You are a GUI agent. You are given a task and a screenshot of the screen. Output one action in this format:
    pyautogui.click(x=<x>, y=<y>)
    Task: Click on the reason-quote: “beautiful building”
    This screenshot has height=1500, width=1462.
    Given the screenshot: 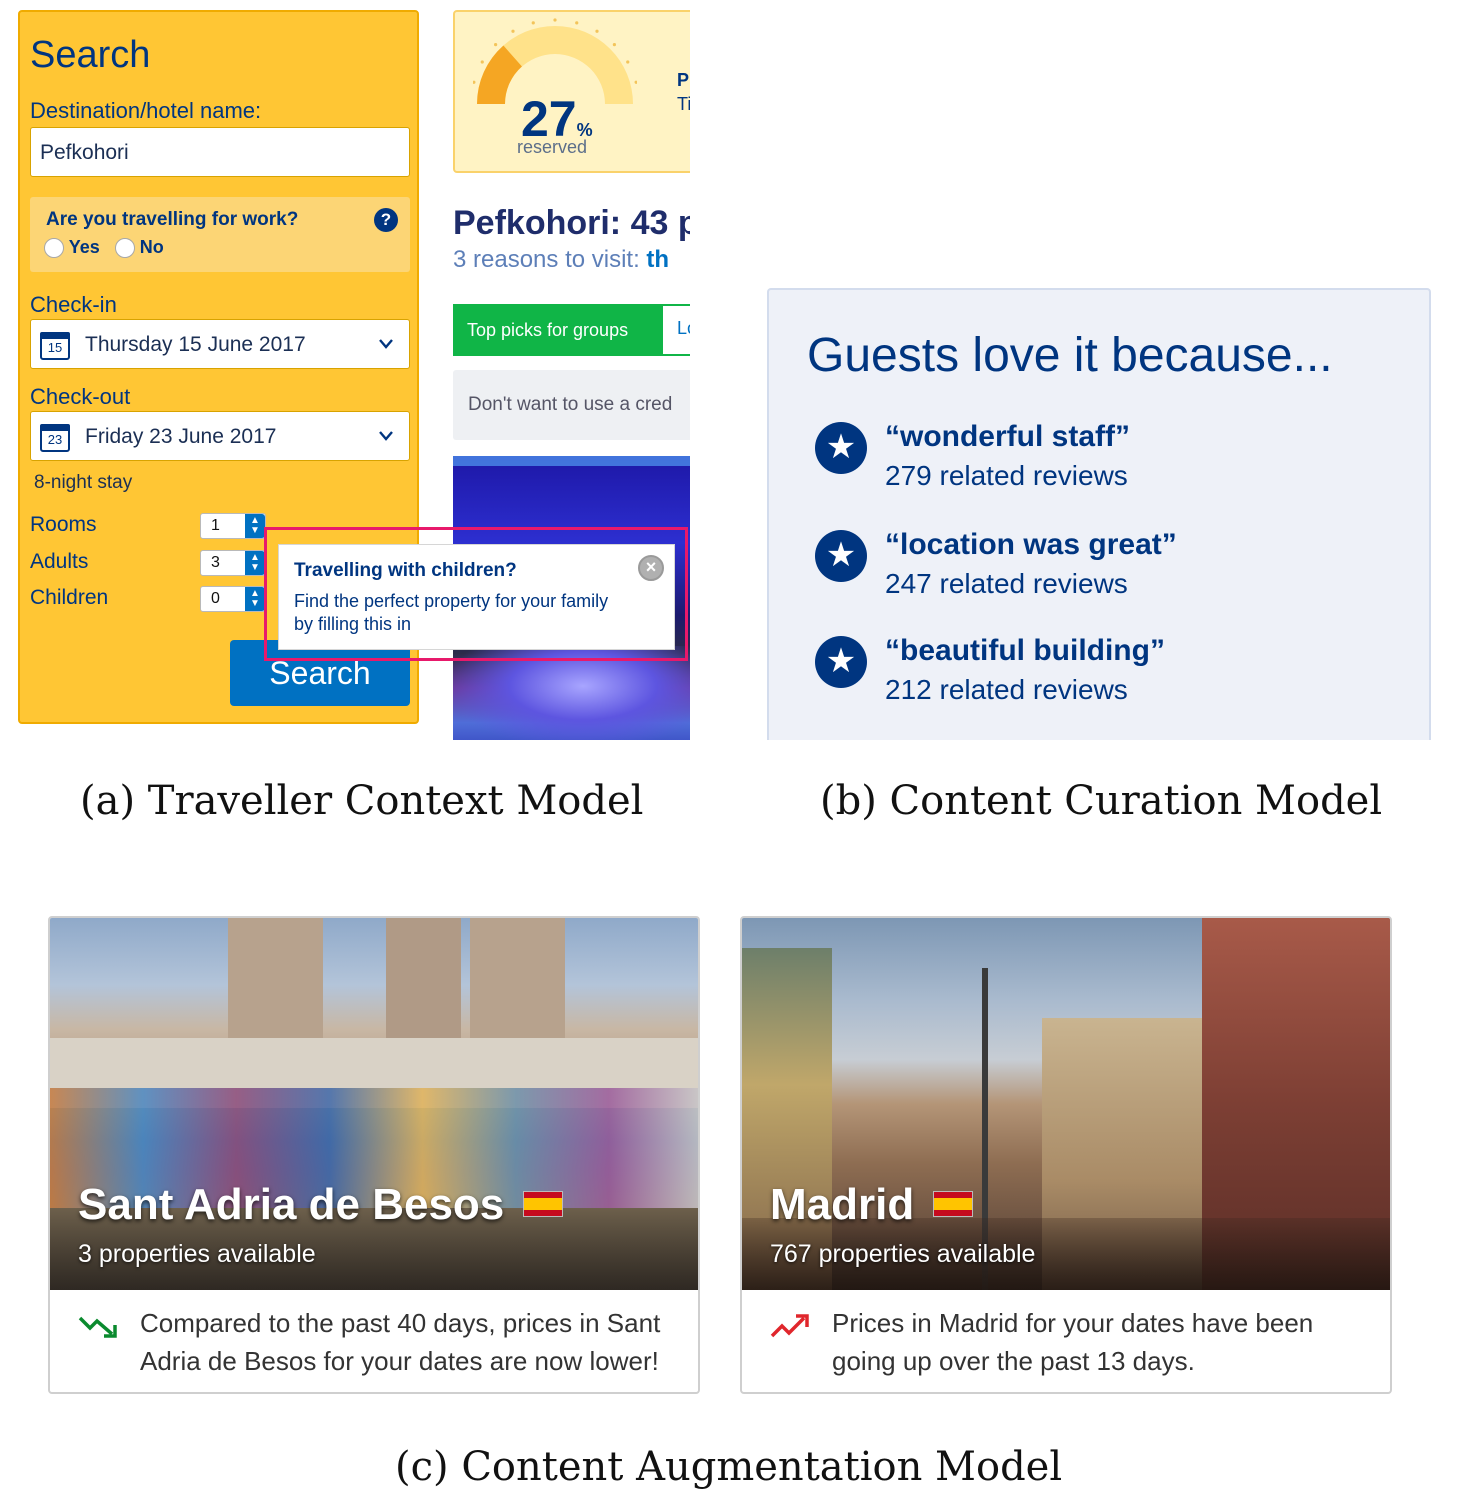 What is the action you would take?
    pyautogui.click(x=1025, y=650)
    